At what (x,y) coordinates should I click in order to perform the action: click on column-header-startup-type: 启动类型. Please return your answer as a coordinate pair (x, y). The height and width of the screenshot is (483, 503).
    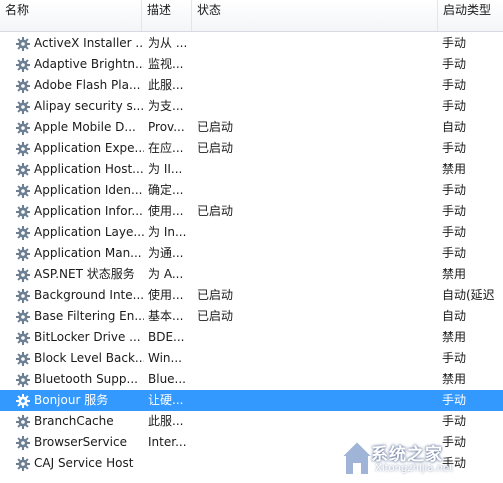
    Looking at the image, I should click on (470, 15).